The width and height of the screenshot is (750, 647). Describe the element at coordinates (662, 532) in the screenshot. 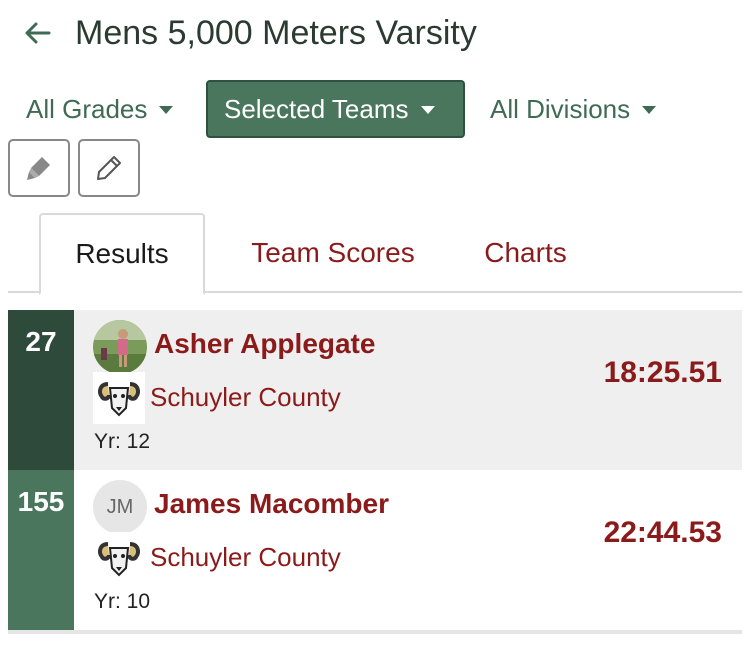

I see `finish-time: 22:44.53` at that location.